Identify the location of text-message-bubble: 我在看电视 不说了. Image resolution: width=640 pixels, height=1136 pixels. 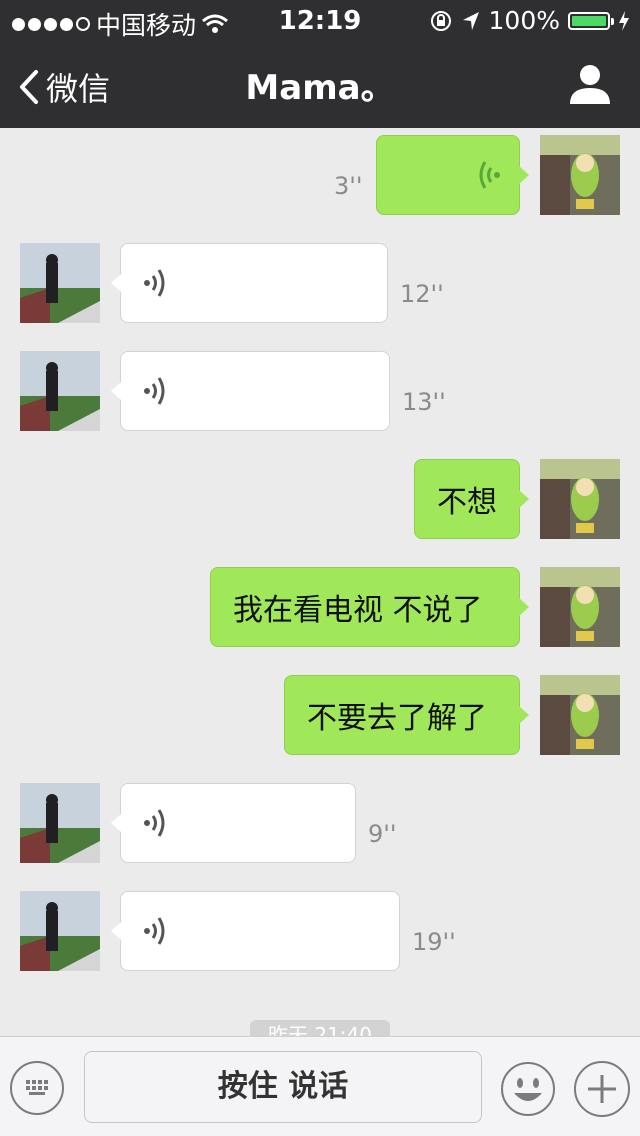
(369, 607).